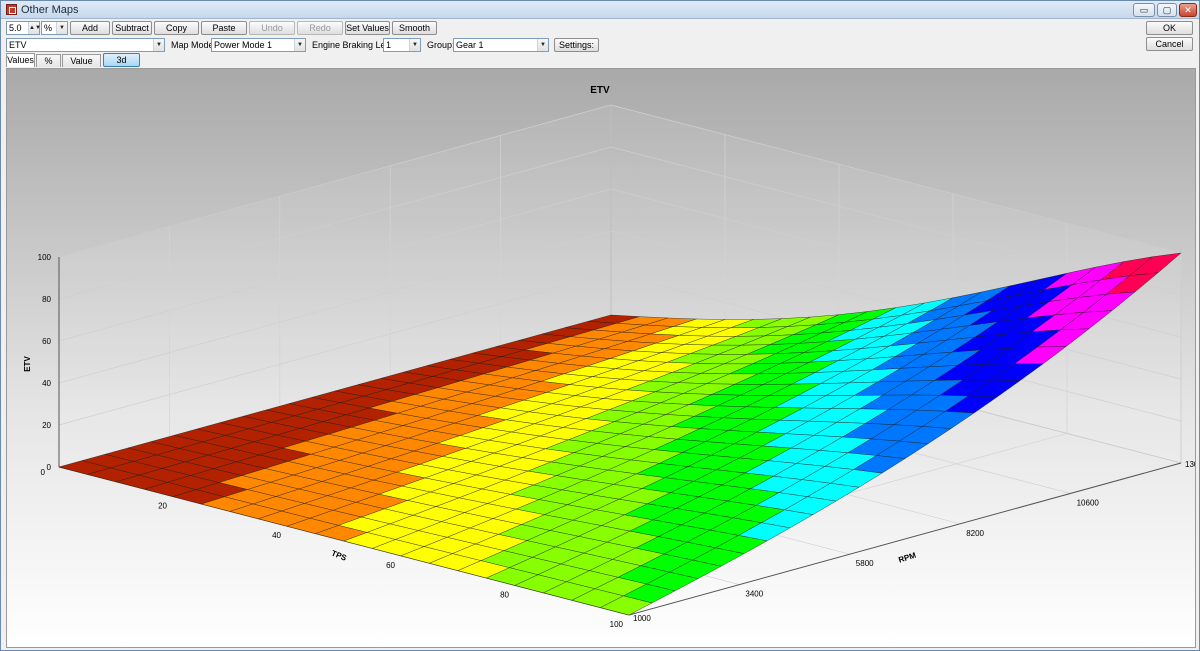  What do you see at coordinates (600, 90) in the screenshot?
I see `chart-title: ETV` at bounding box center [600, 90].